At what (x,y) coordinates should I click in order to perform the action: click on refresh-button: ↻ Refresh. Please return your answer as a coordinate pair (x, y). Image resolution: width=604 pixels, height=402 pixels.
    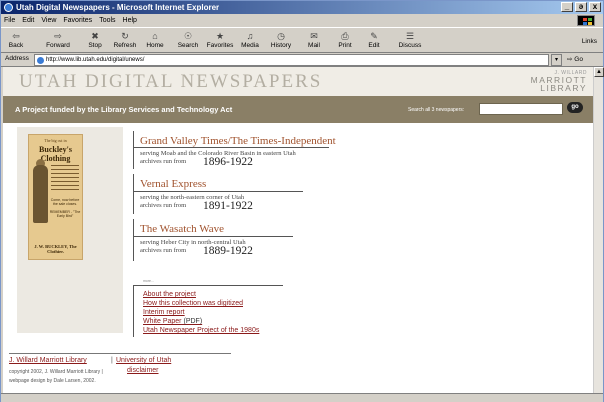
    Looking at the image, I should click on (125, 41).